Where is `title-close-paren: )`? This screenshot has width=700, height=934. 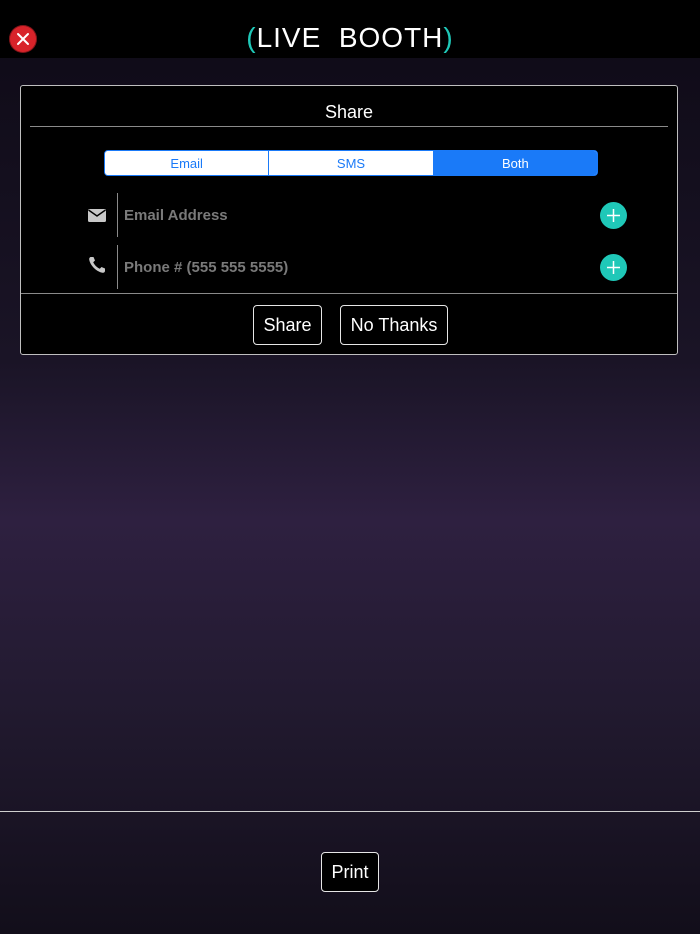 title-close-paren: ) is located at coordinates (448, 37).